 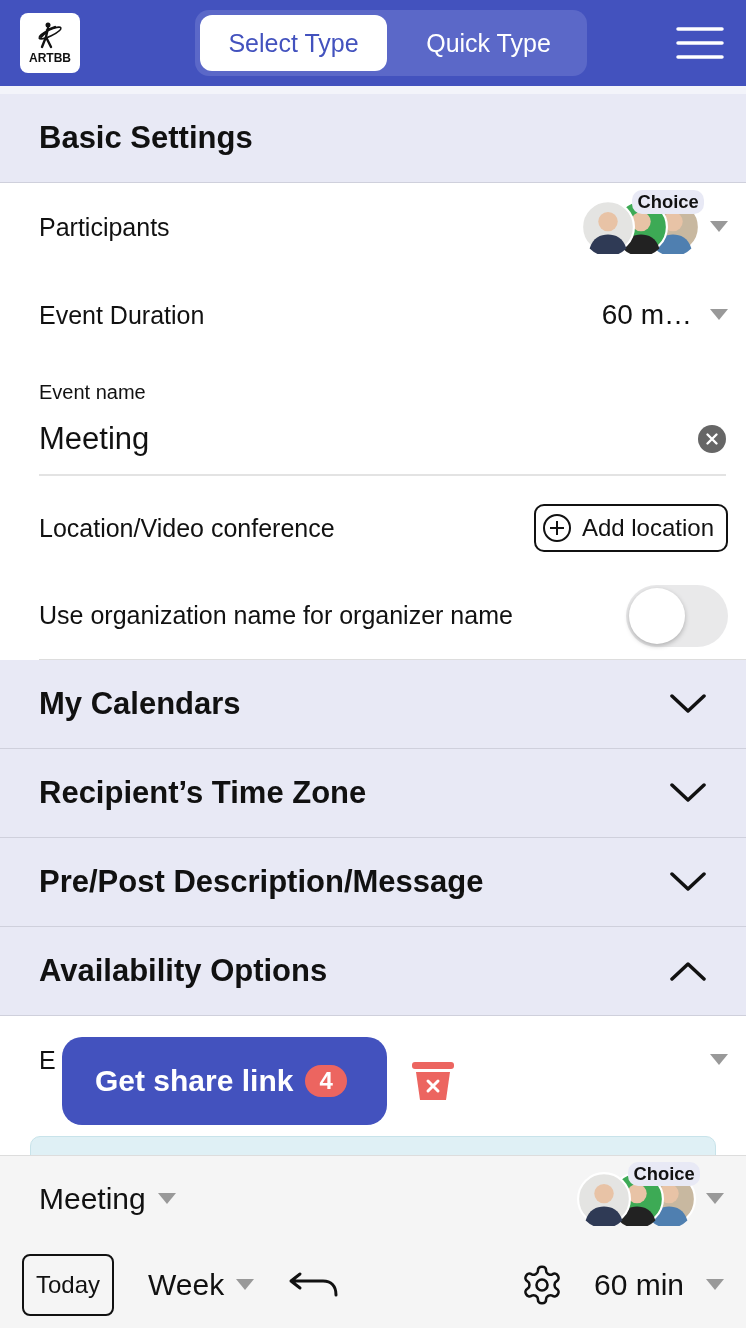 I want to click on section-title: Pre/Post Description/Message, so click(x=261, y=882).